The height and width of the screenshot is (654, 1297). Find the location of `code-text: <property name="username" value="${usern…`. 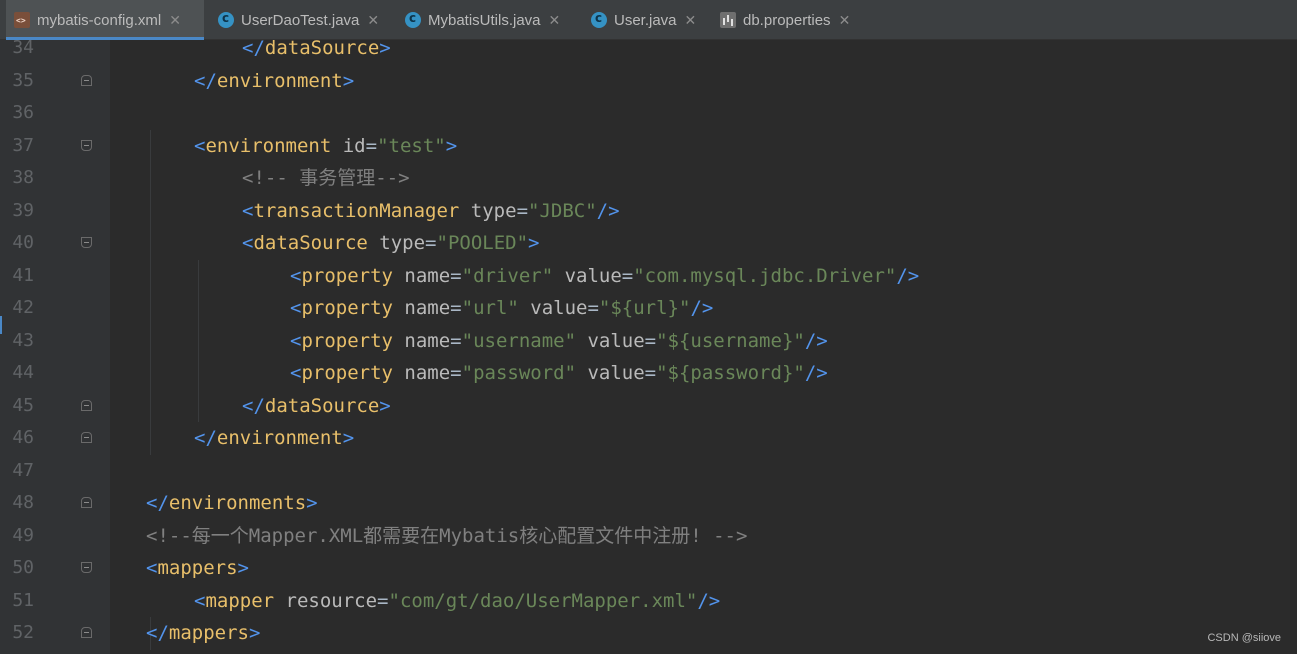

code-text: <property name="username" value="${usern… is located at coordinates (559, 341).